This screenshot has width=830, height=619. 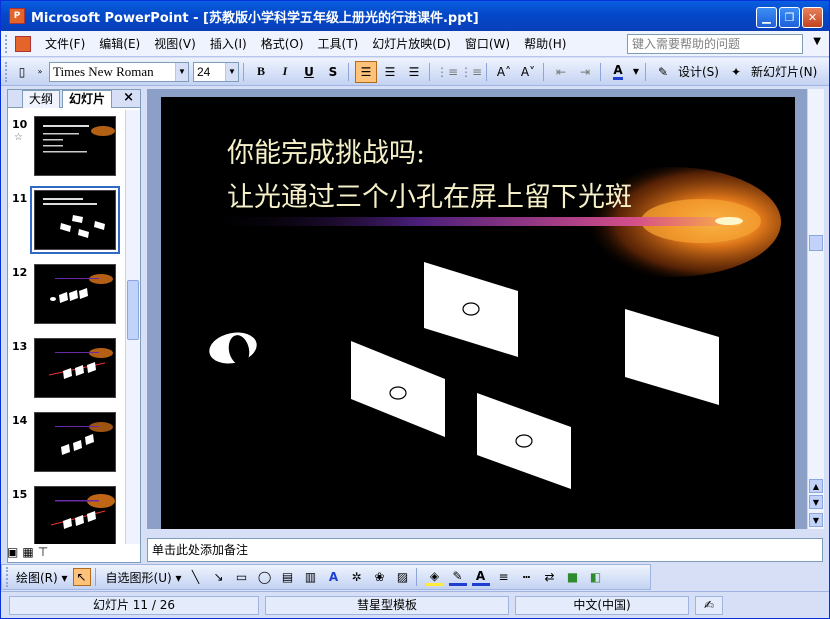 I want to click on new-slide-button: 新幻灯片(N), so click(x=784, y=71).